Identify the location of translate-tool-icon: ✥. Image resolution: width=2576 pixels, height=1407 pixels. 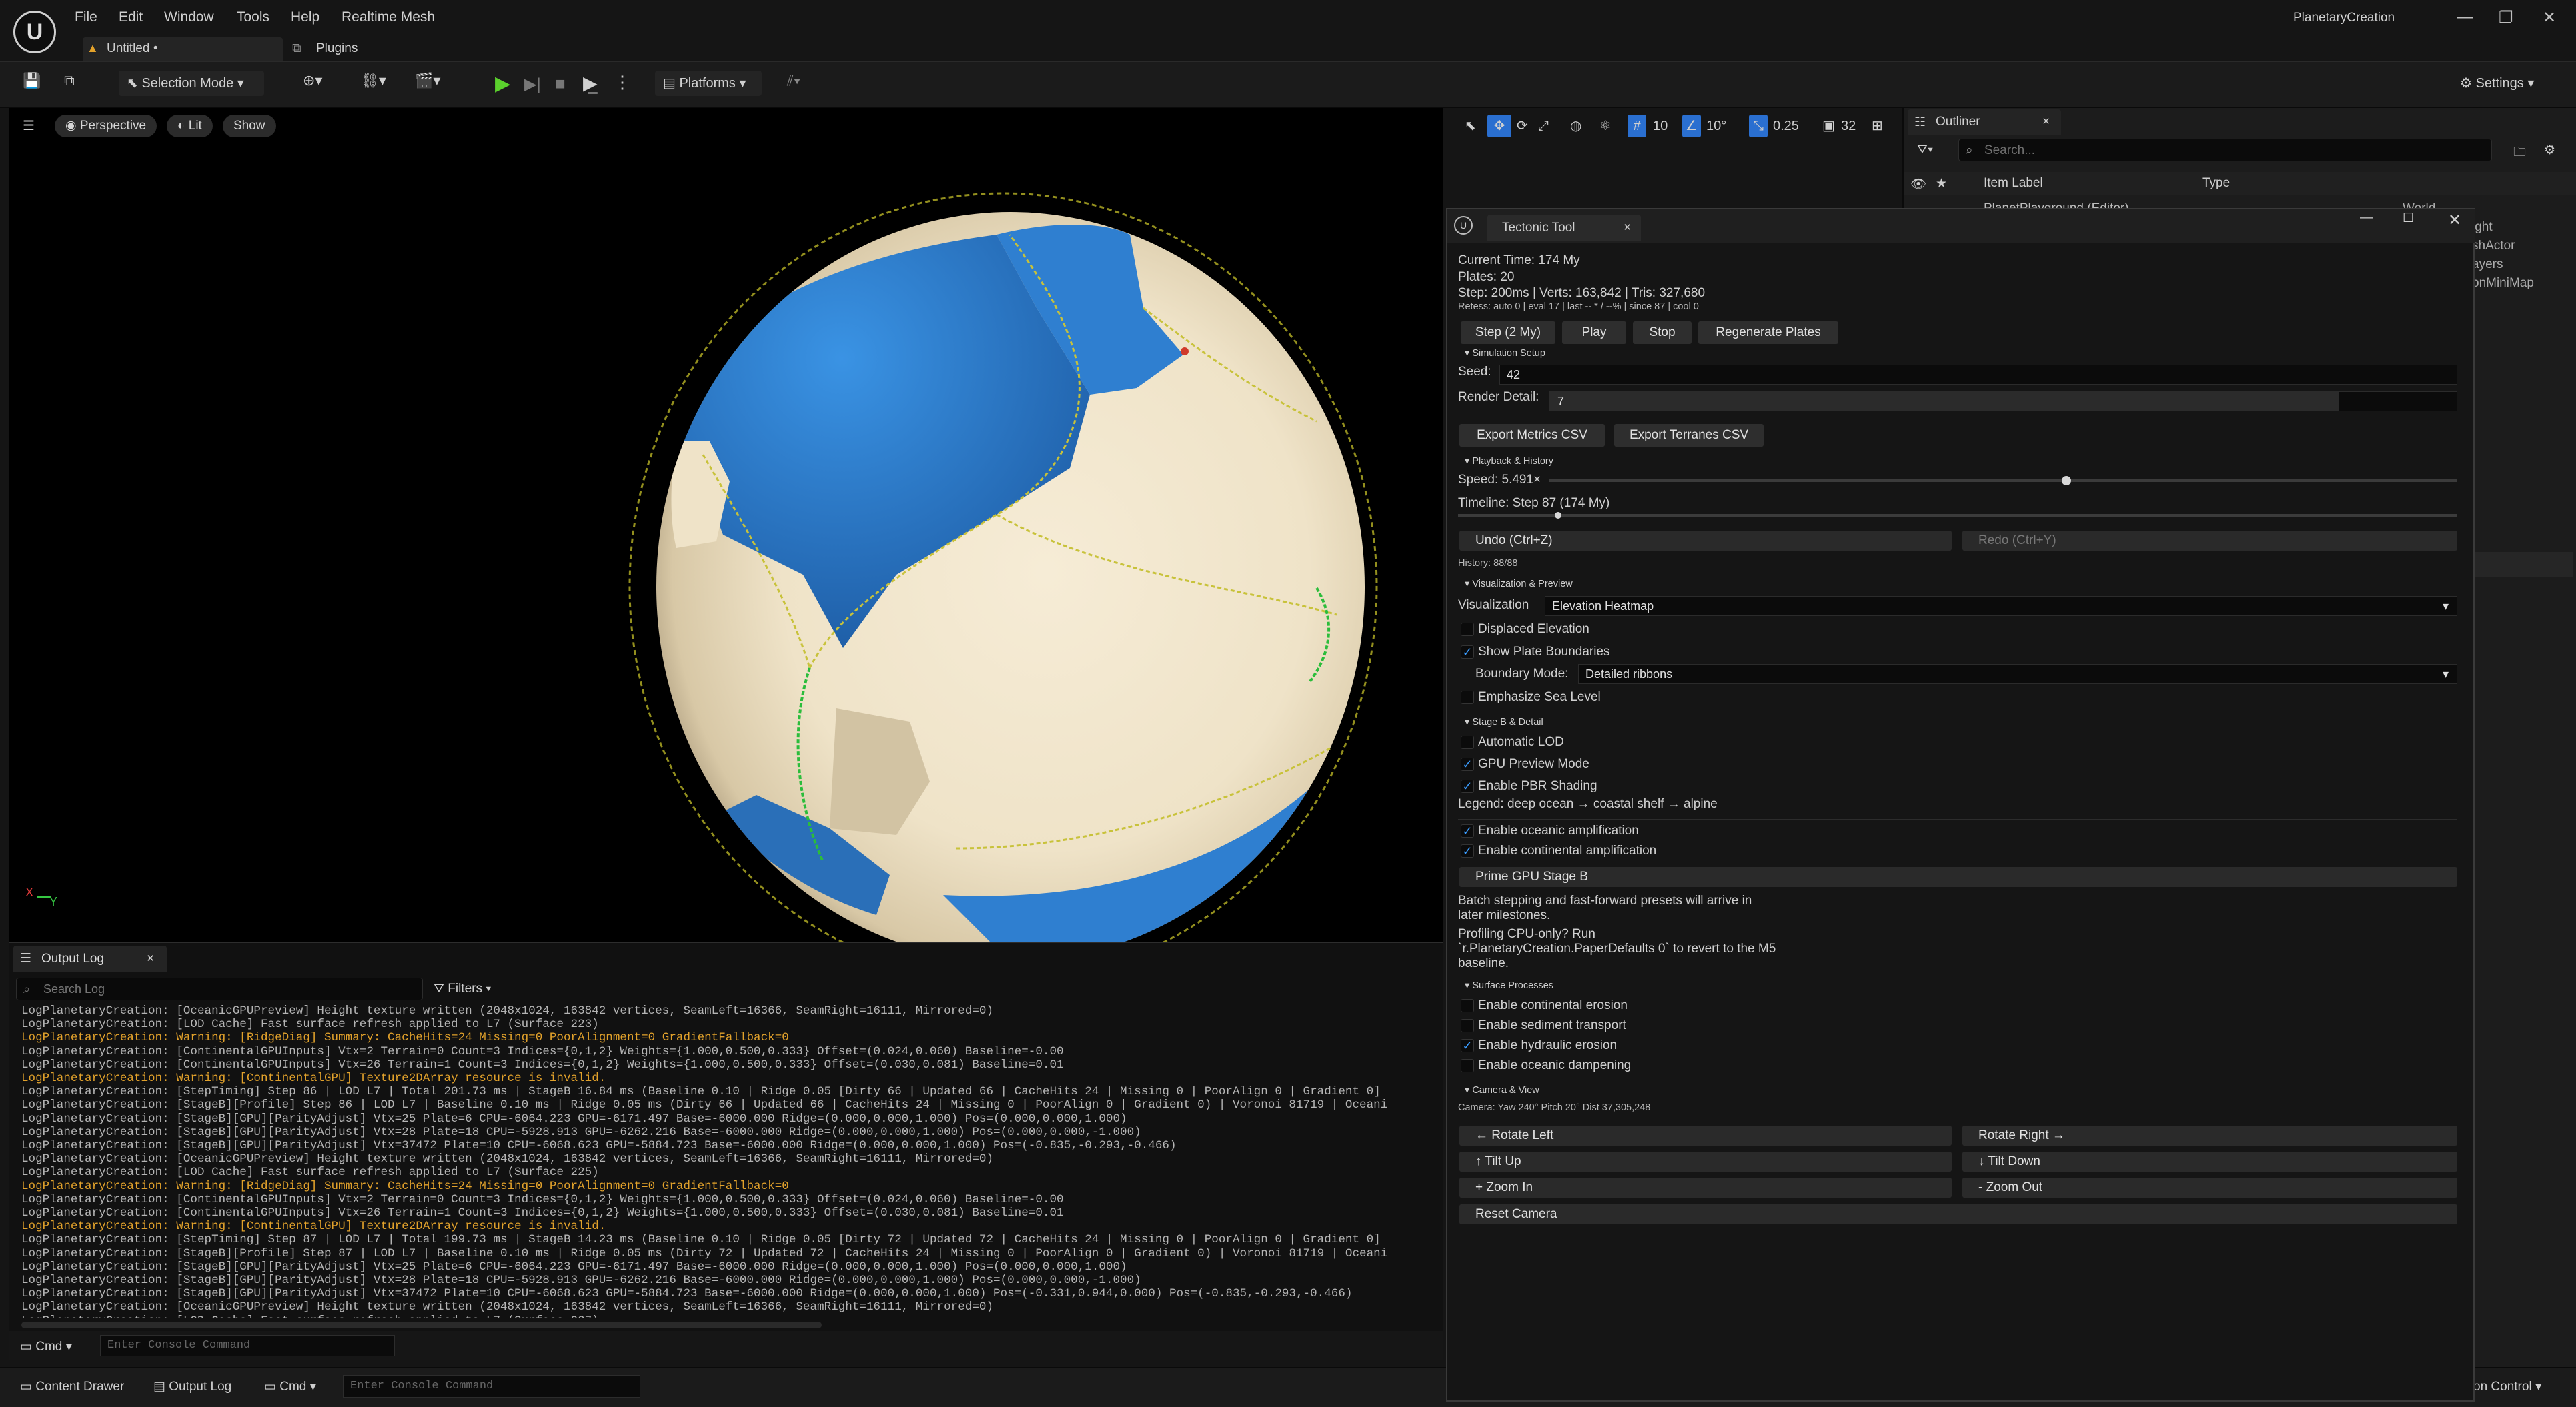
(1499, 126).